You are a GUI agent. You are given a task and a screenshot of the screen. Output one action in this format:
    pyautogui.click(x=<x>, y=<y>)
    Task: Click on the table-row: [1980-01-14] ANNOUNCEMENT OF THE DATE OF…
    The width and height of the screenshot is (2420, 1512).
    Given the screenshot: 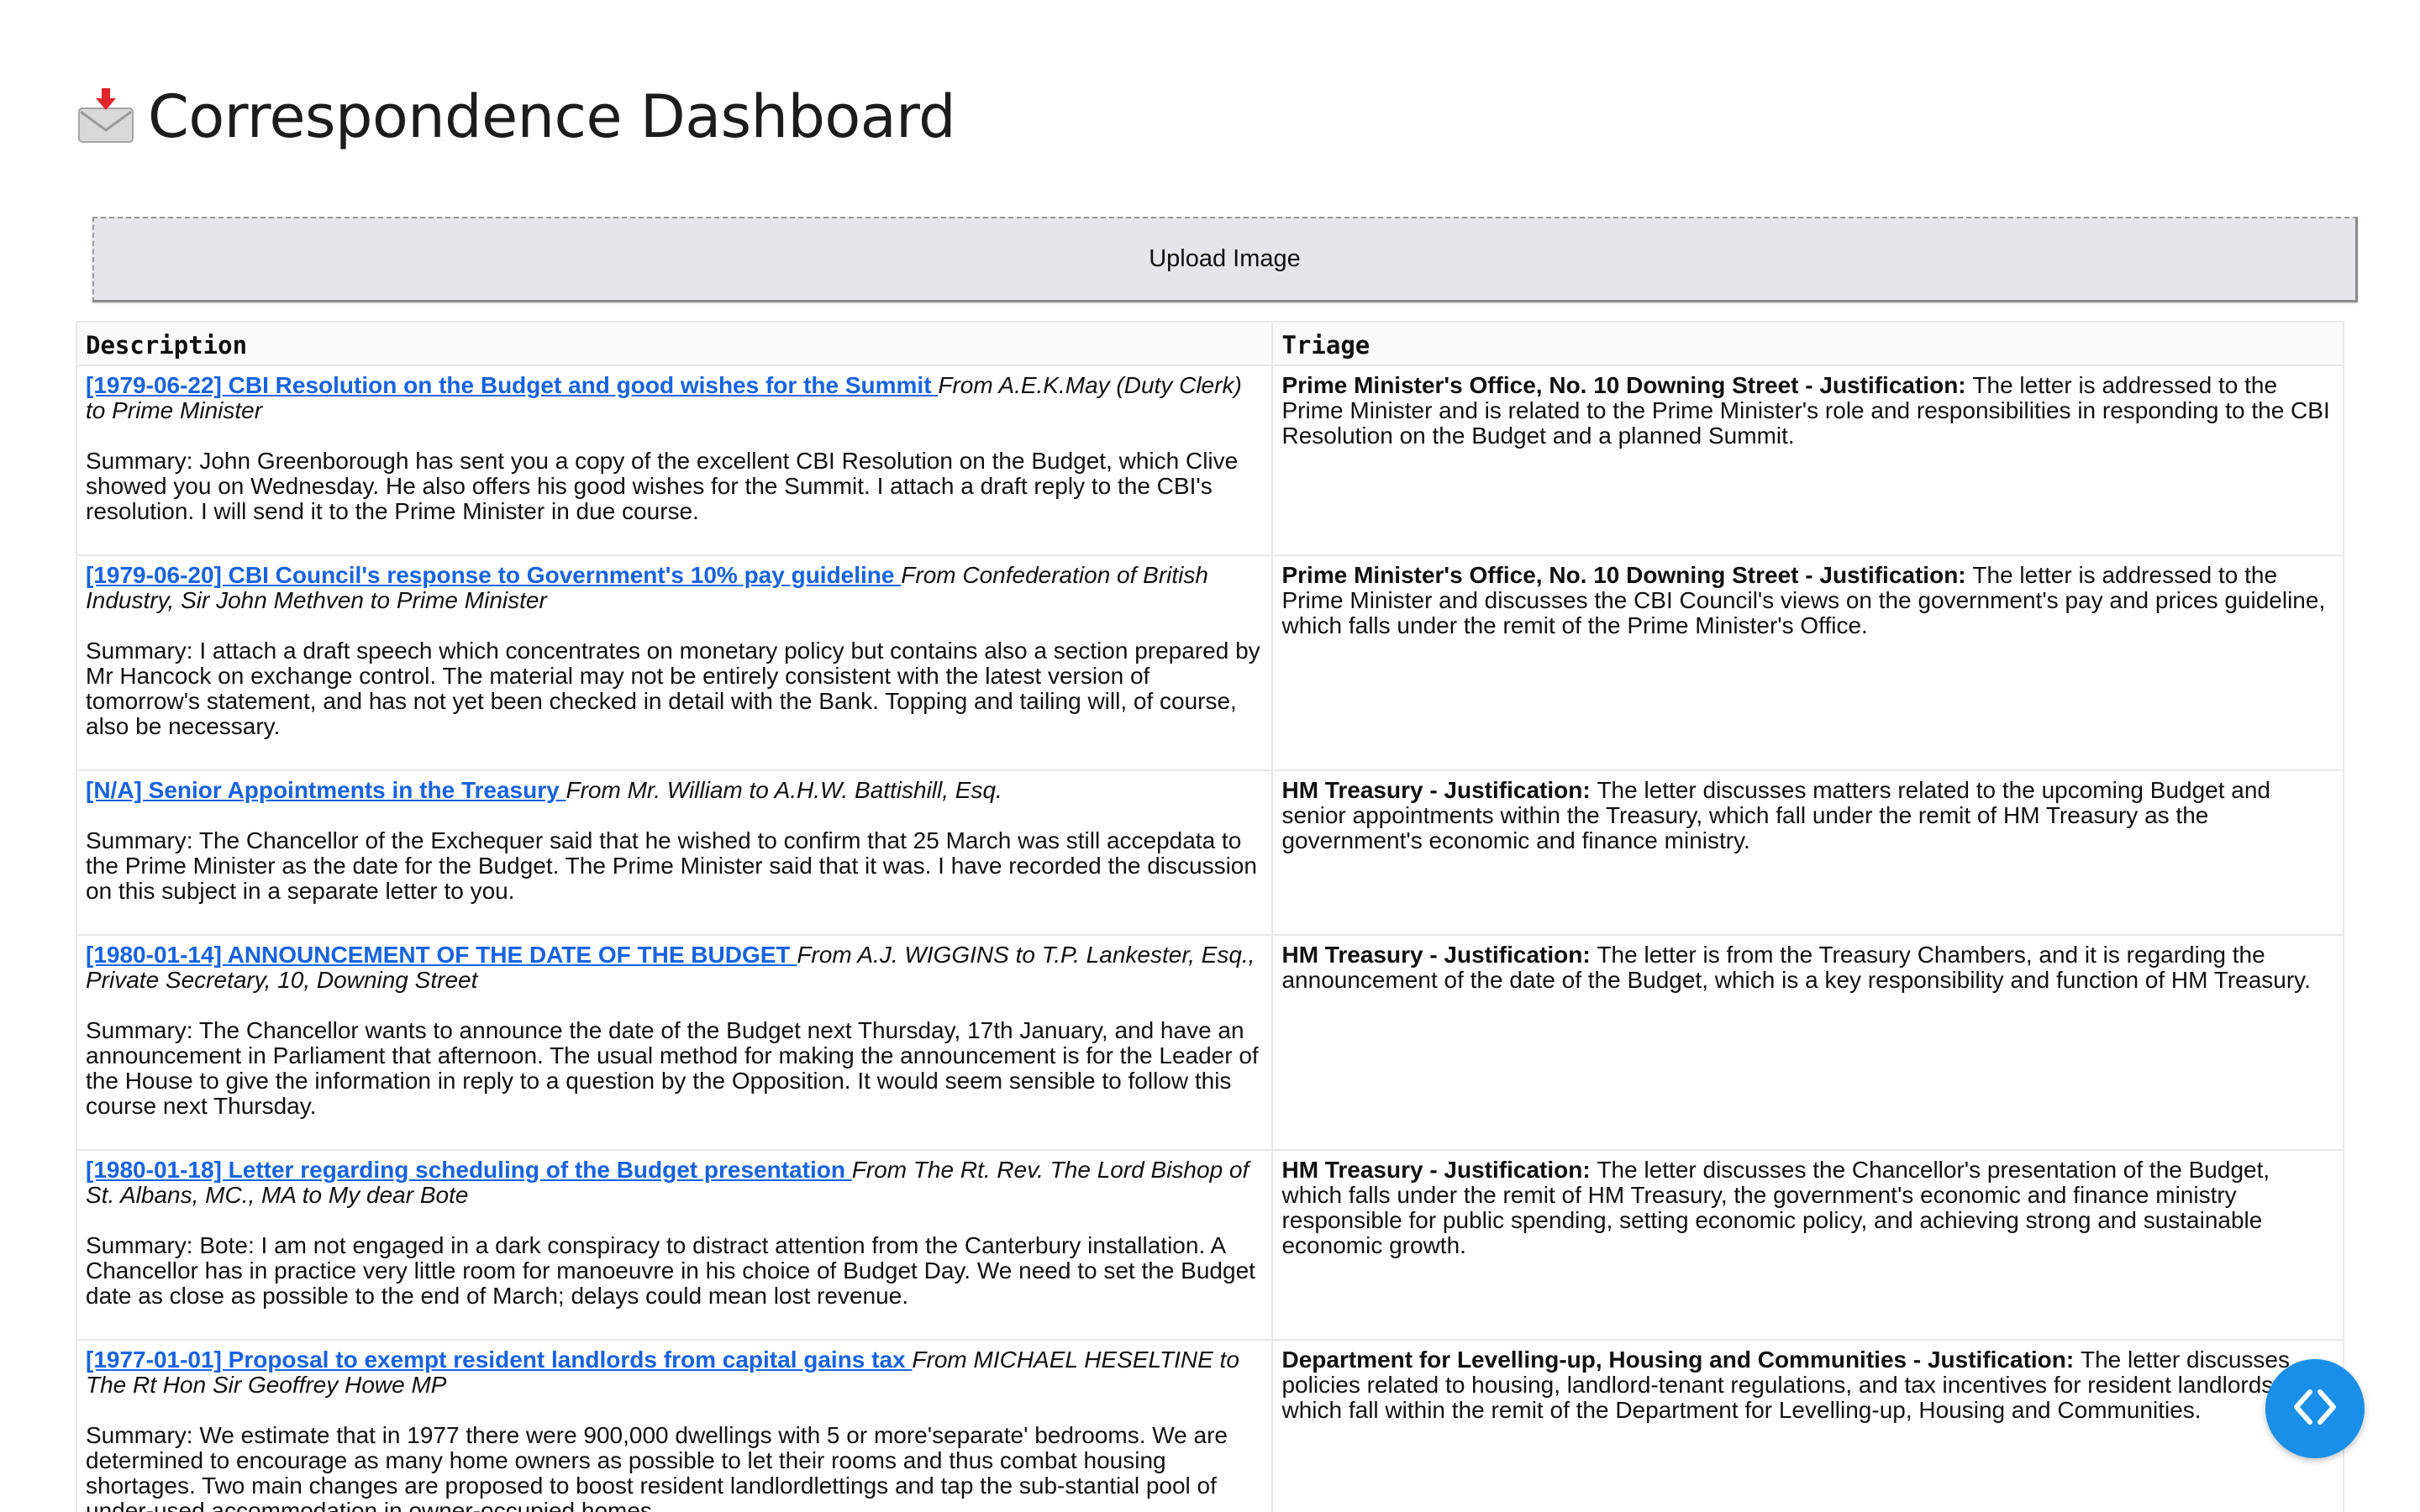 What is the action you would take?
    pyautogui.click(x=1210, y=1042)
    